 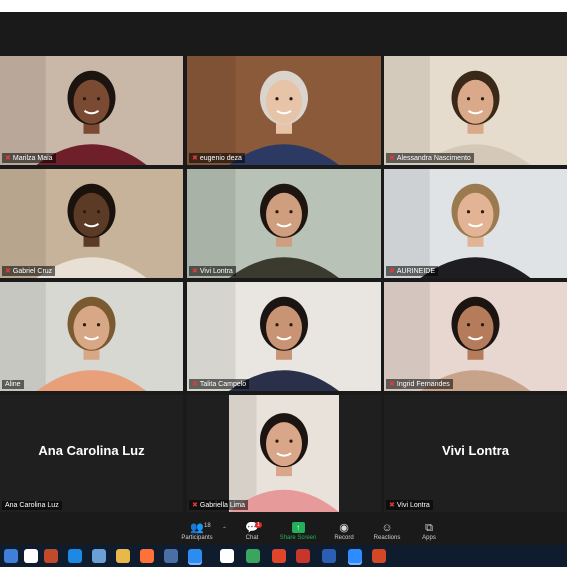 I want to click on apps-button: ⧉ Apps, so click(x=429, y=531).